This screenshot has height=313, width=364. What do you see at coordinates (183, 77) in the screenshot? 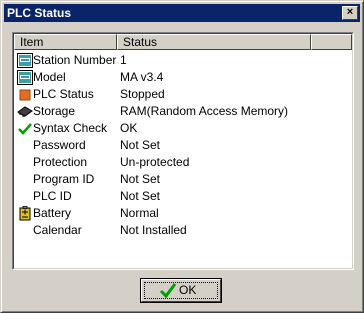
I see `list-item: Model MA v3.4` at bounding box center [183, 77].